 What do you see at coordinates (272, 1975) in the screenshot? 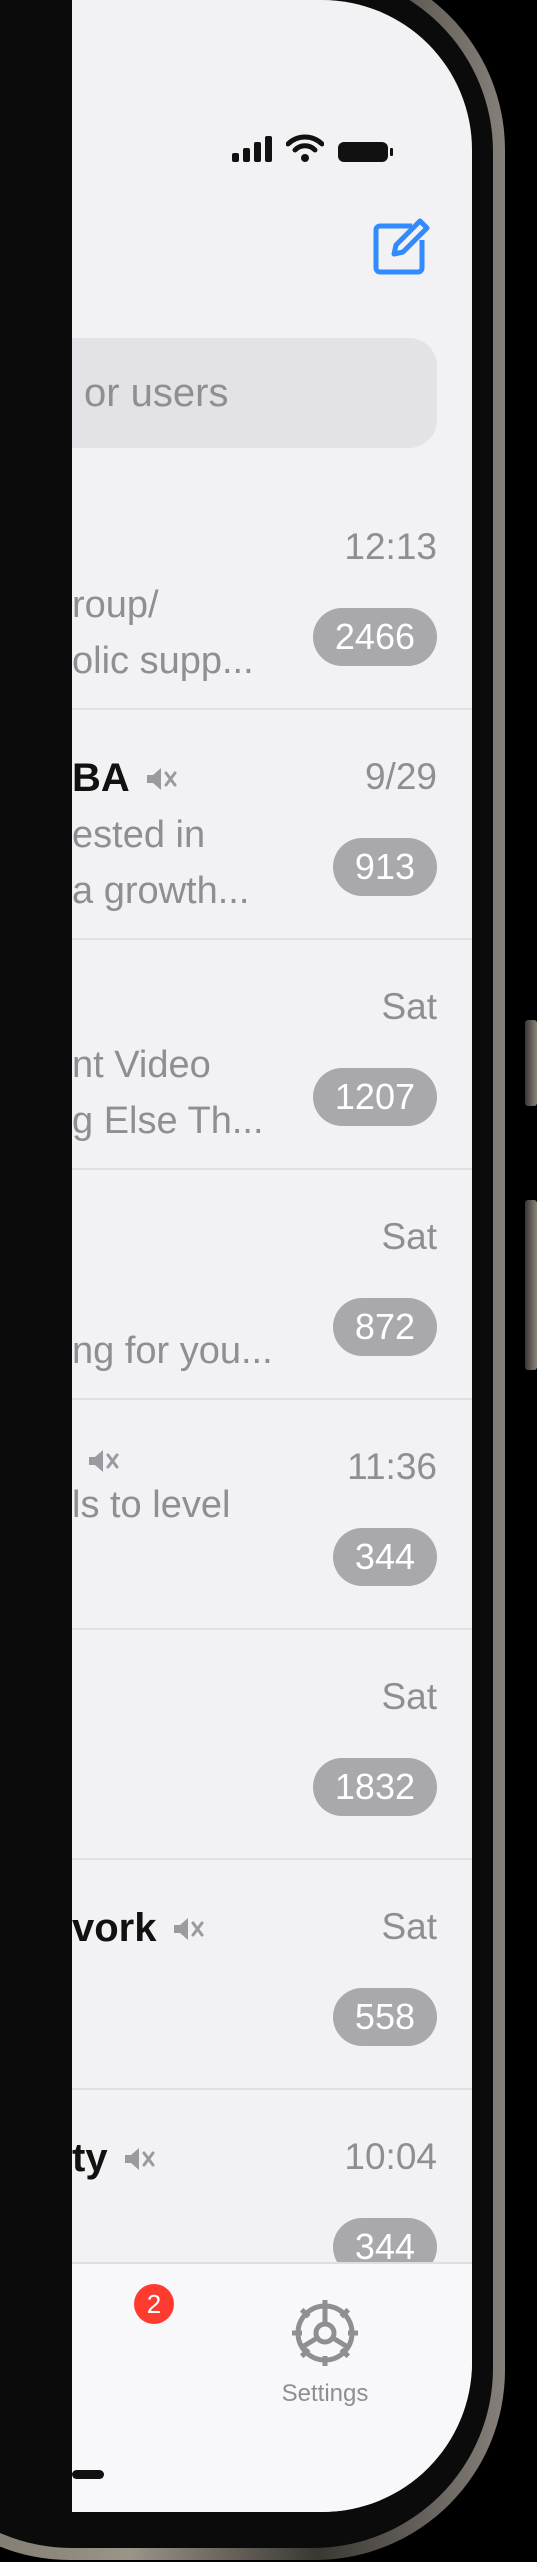
I see `chat-row: vork Sat 558` at bounding box center [272, 1975].